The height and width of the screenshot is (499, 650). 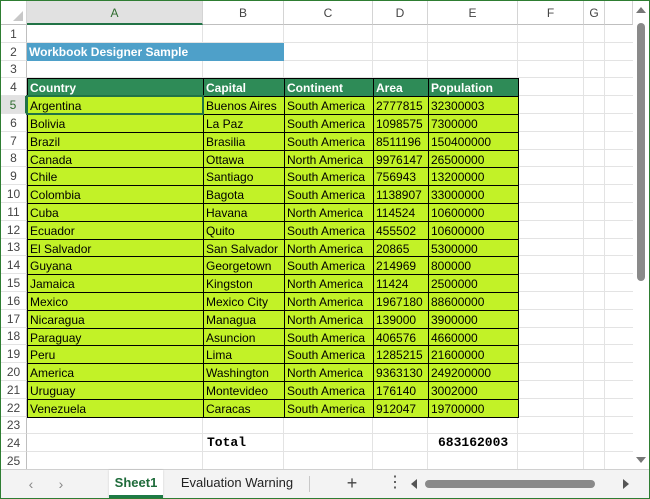 What do you see at coordinates (401, 283) in the screenshot?
I see `table-cell: 11424` at bounding box center [401, 283].